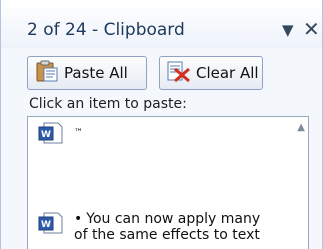 The height and width of the screenshot is (249, 323). I want to click on paste-all-button: Paste All, so click(87, 73).